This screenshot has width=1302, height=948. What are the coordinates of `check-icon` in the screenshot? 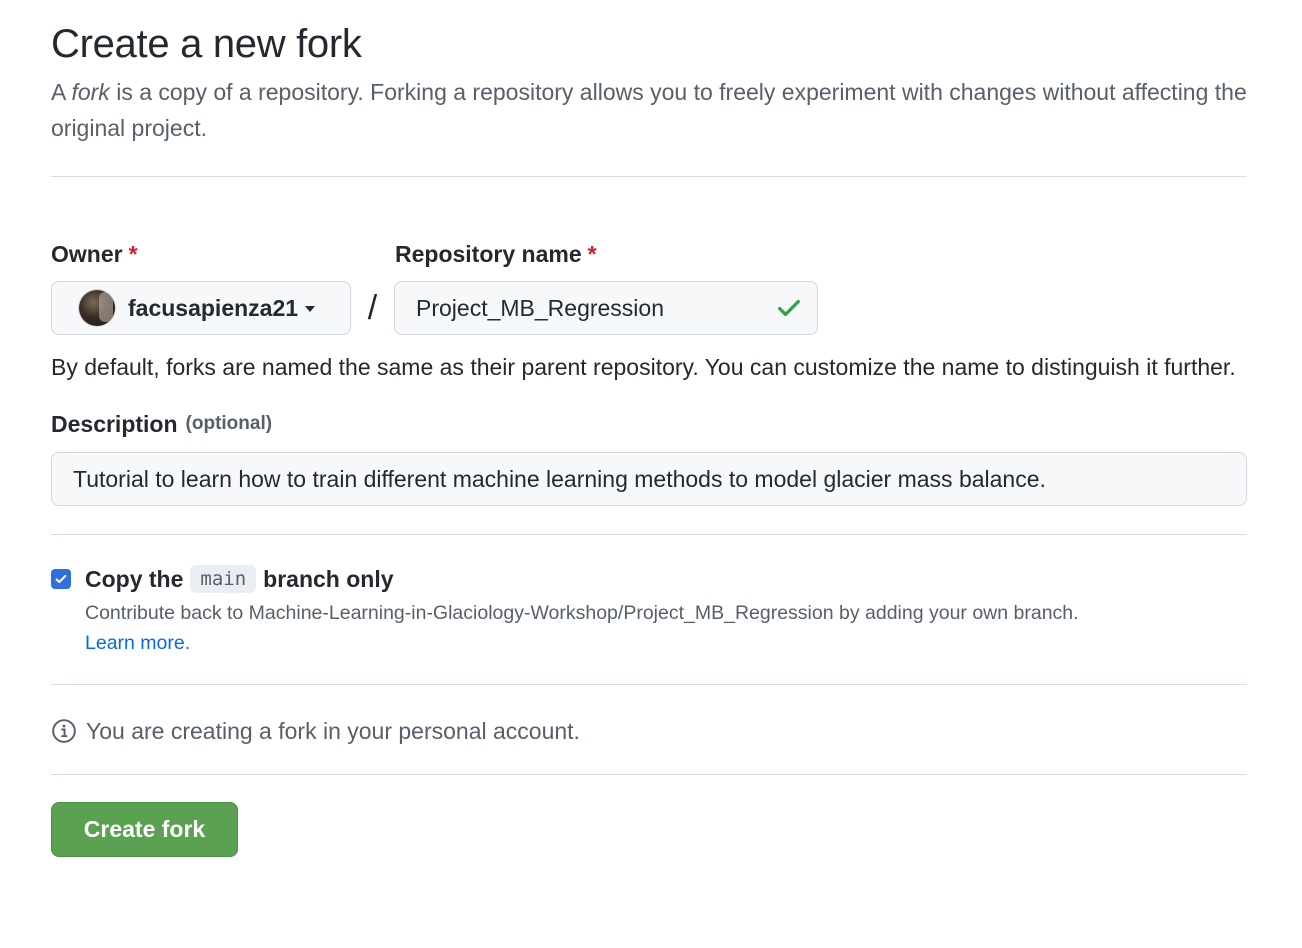 It's located at (789, 308).